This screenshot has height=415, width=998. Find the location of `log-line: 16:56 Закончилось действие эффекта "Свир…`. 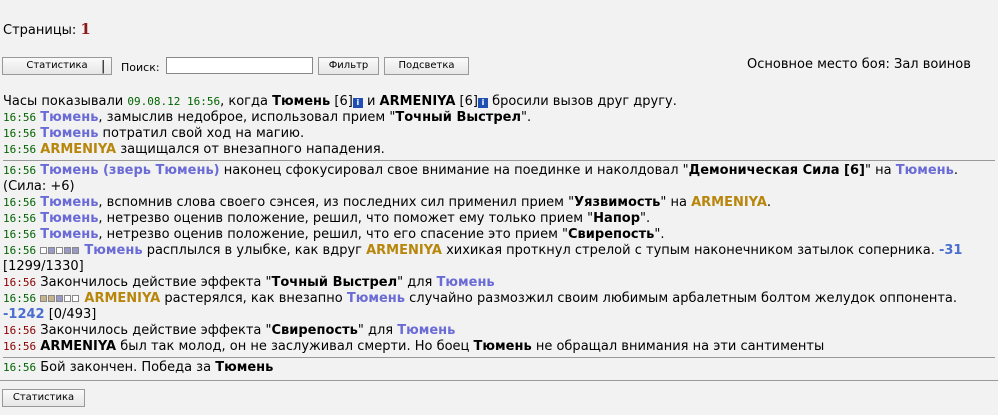

log-line: 16:56 Закончилось действие эффекта "Свир… is located at coordinates (499, 331).